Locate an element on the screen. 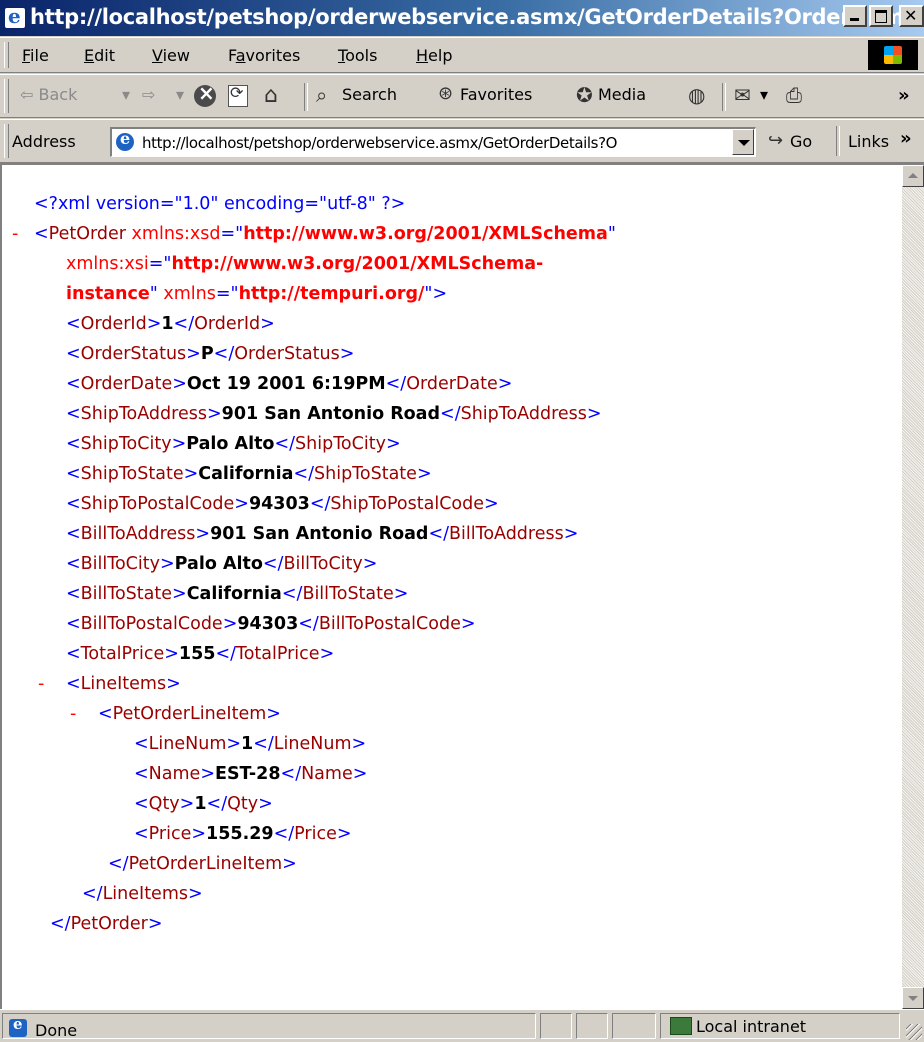 This screenshot has height=1042, width=924. address-label: Address is located at coordinates (44, 141).